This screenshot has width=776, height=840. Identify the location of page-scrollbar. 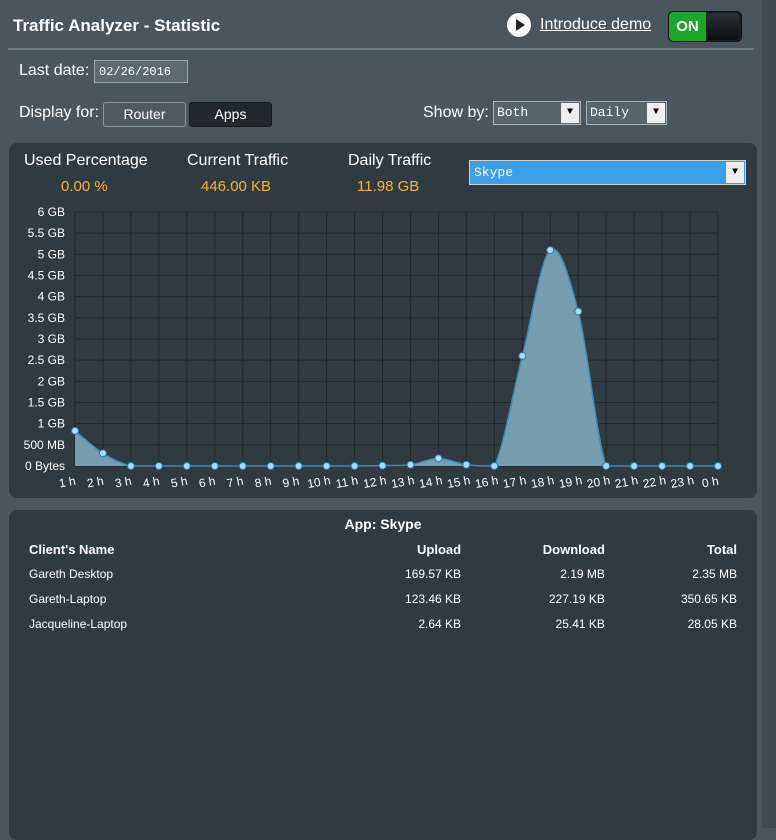
(769, 414).